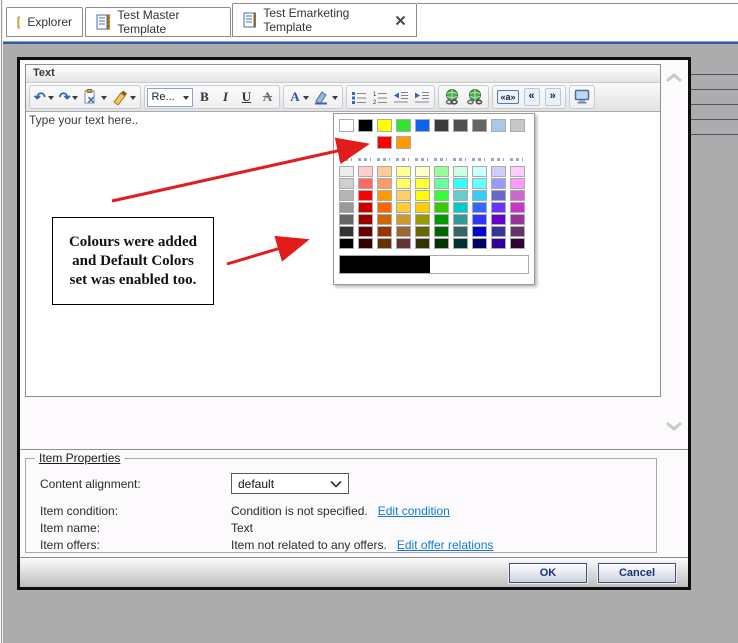  What do you see at coordinates (298, 97) in the screenshot?
I see `font-color-button: A` at bounding box center [298, 97].